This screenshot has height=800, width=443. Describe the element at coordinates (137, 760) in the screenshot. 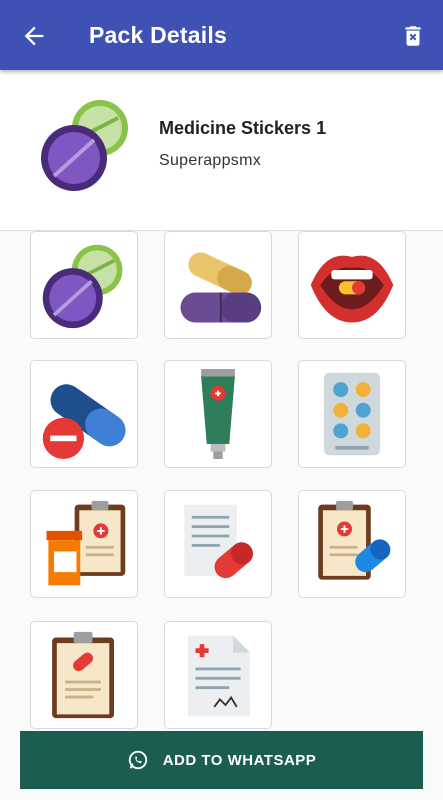

I see `whatsapp-icon` at that location.